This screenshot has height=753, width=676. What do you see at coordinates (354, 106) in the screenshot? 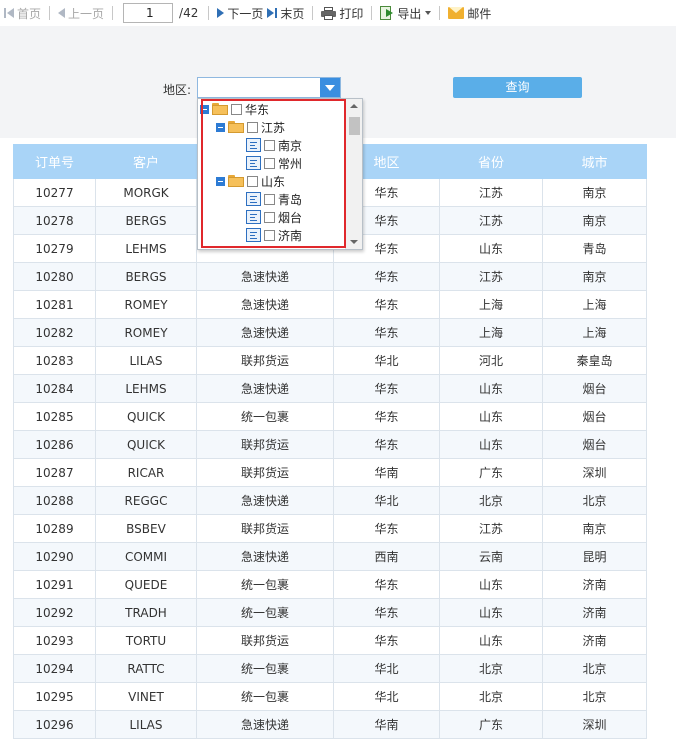
I see `scroll-up-icon` at bounding box center [354, 106].